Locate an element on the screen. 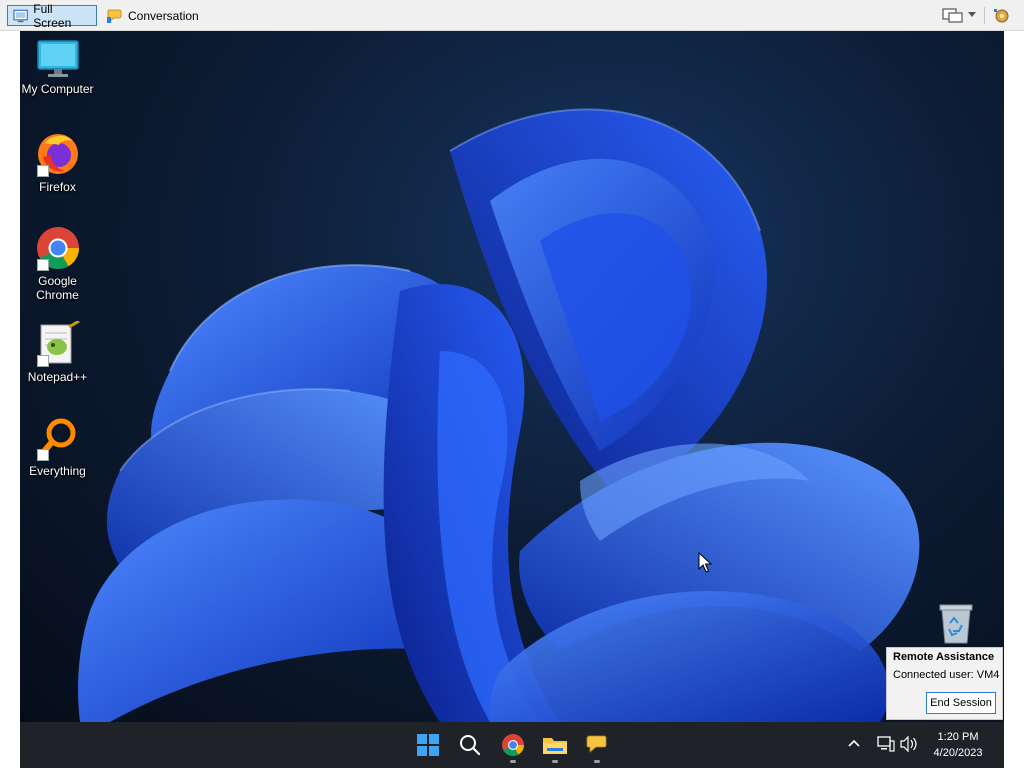  chrome-icon is located at coordinates (513, 745).